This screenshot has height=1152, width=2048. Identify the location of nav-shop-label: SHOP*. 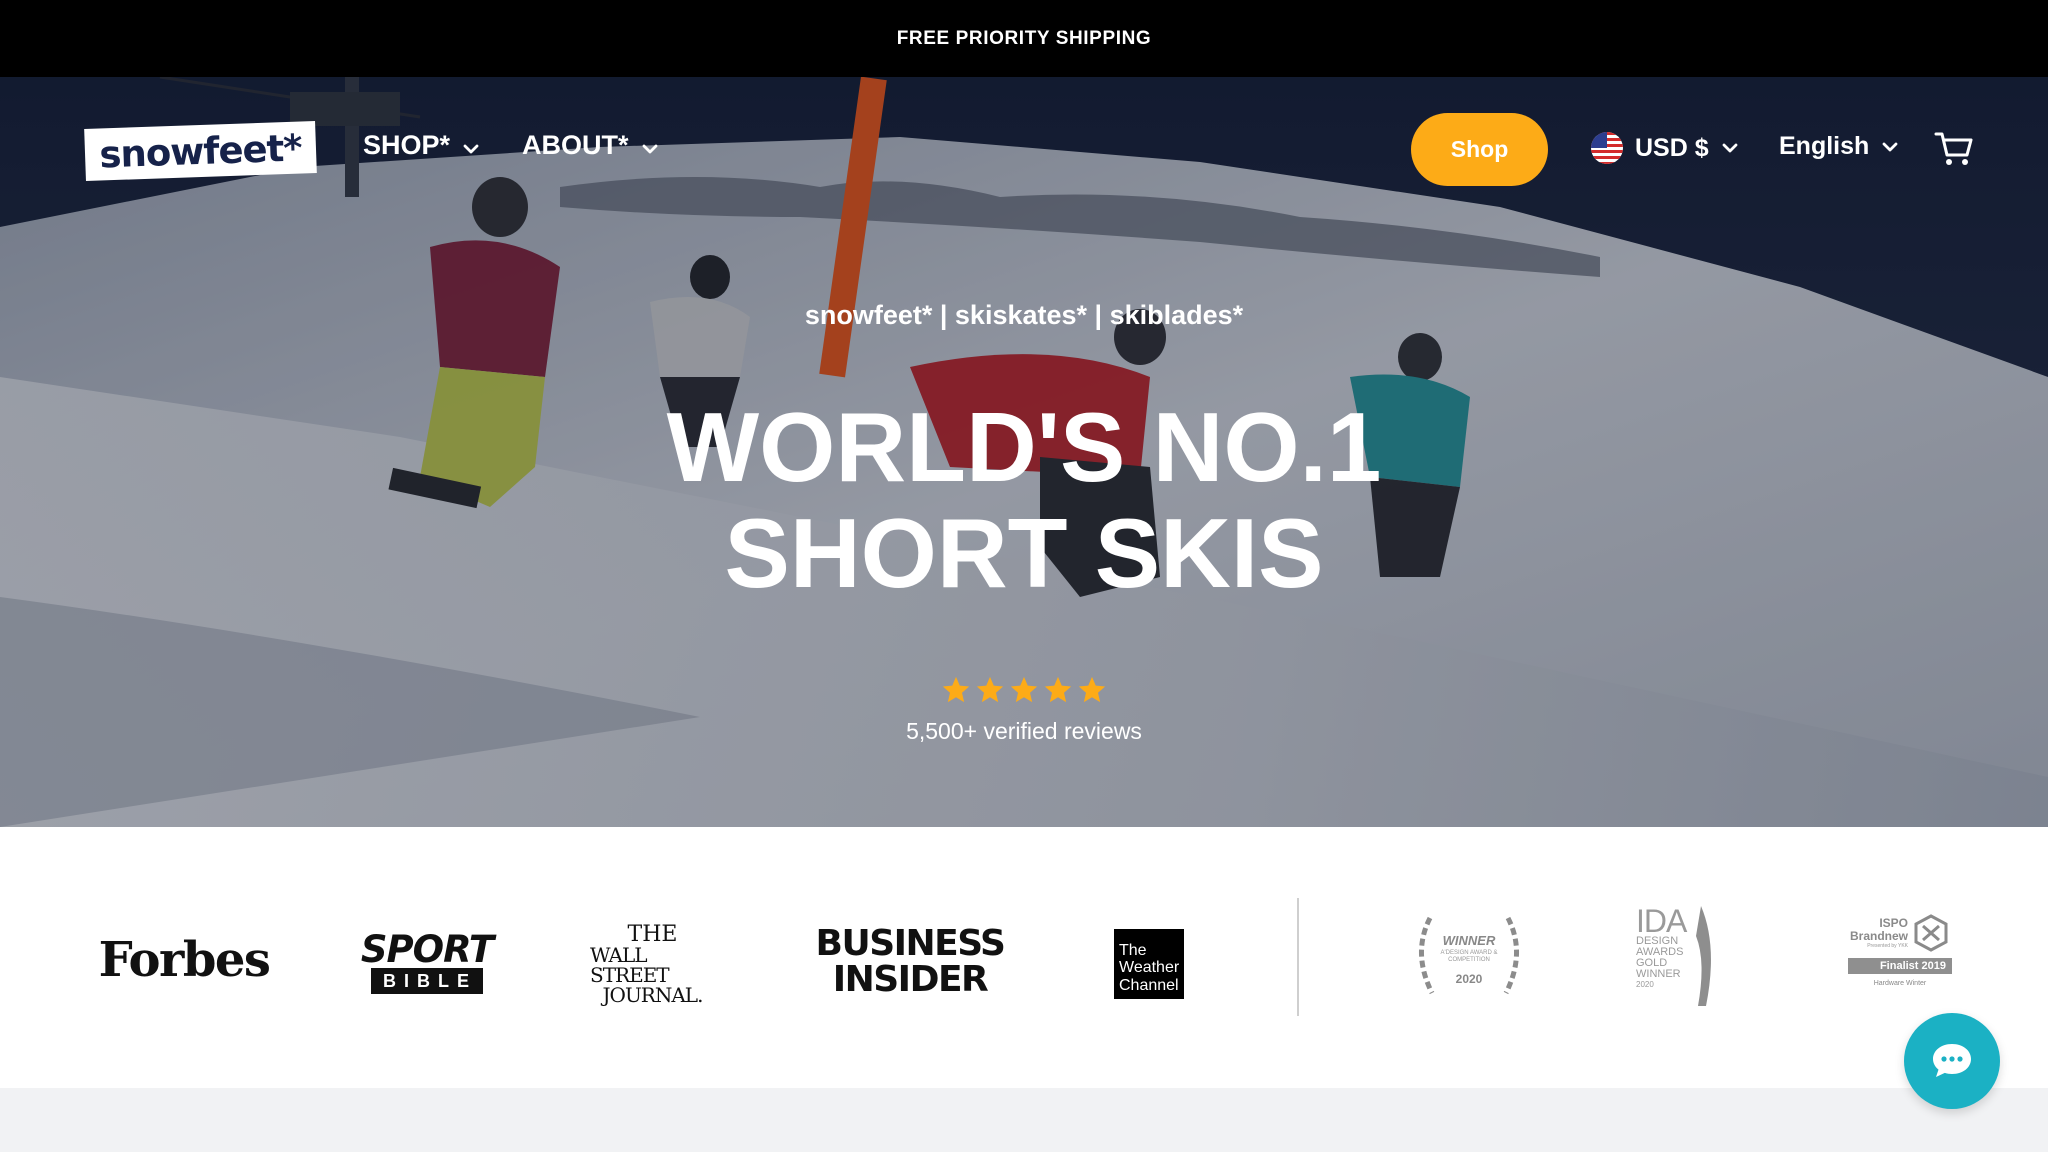
(407, 145).